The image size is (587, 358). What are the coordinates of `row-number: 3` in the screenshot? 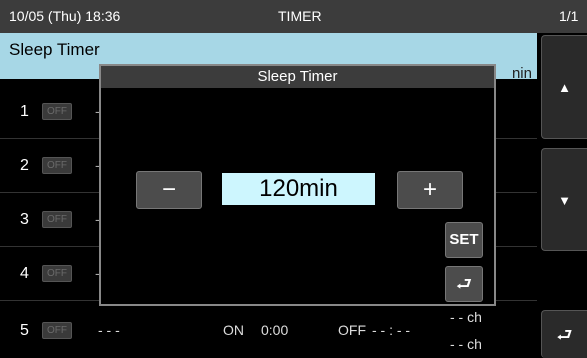 It's located at (24, 219).